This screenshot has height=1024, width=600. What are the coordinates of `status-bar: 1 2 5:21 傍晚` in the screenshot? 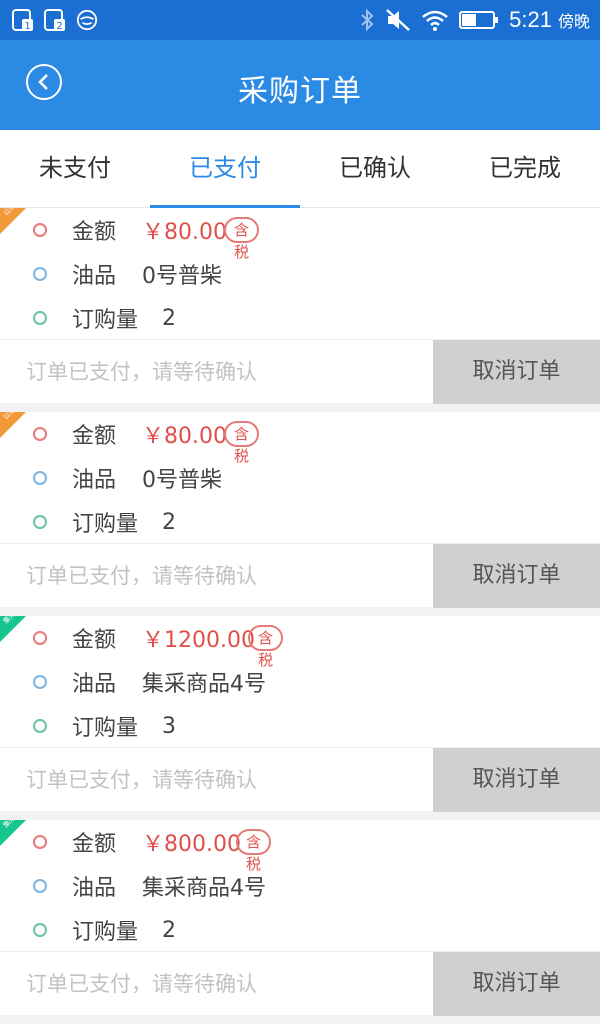 It's located at (300, 20).